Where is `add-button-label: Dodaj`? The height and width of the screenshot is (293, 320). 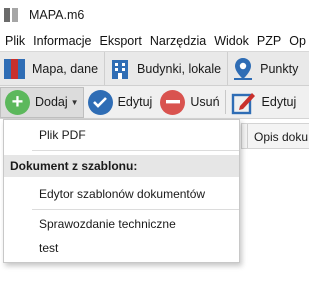
add-button-label: Dodaj is located at coordinates (51, 102).